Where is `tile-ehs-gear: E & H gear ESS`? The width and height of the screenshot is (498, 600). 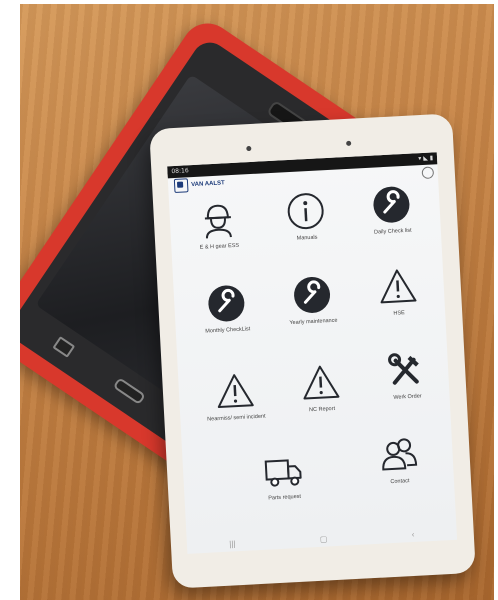 tile-ehs-gear: E & H gear ESS is located at coordinates (219, 235).